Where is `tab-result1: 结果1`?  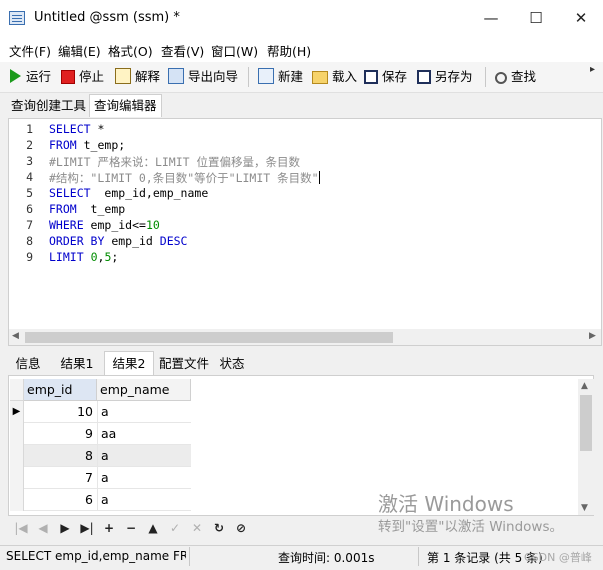
tab-result1: 结果1 is located at coordinates (77, 363).